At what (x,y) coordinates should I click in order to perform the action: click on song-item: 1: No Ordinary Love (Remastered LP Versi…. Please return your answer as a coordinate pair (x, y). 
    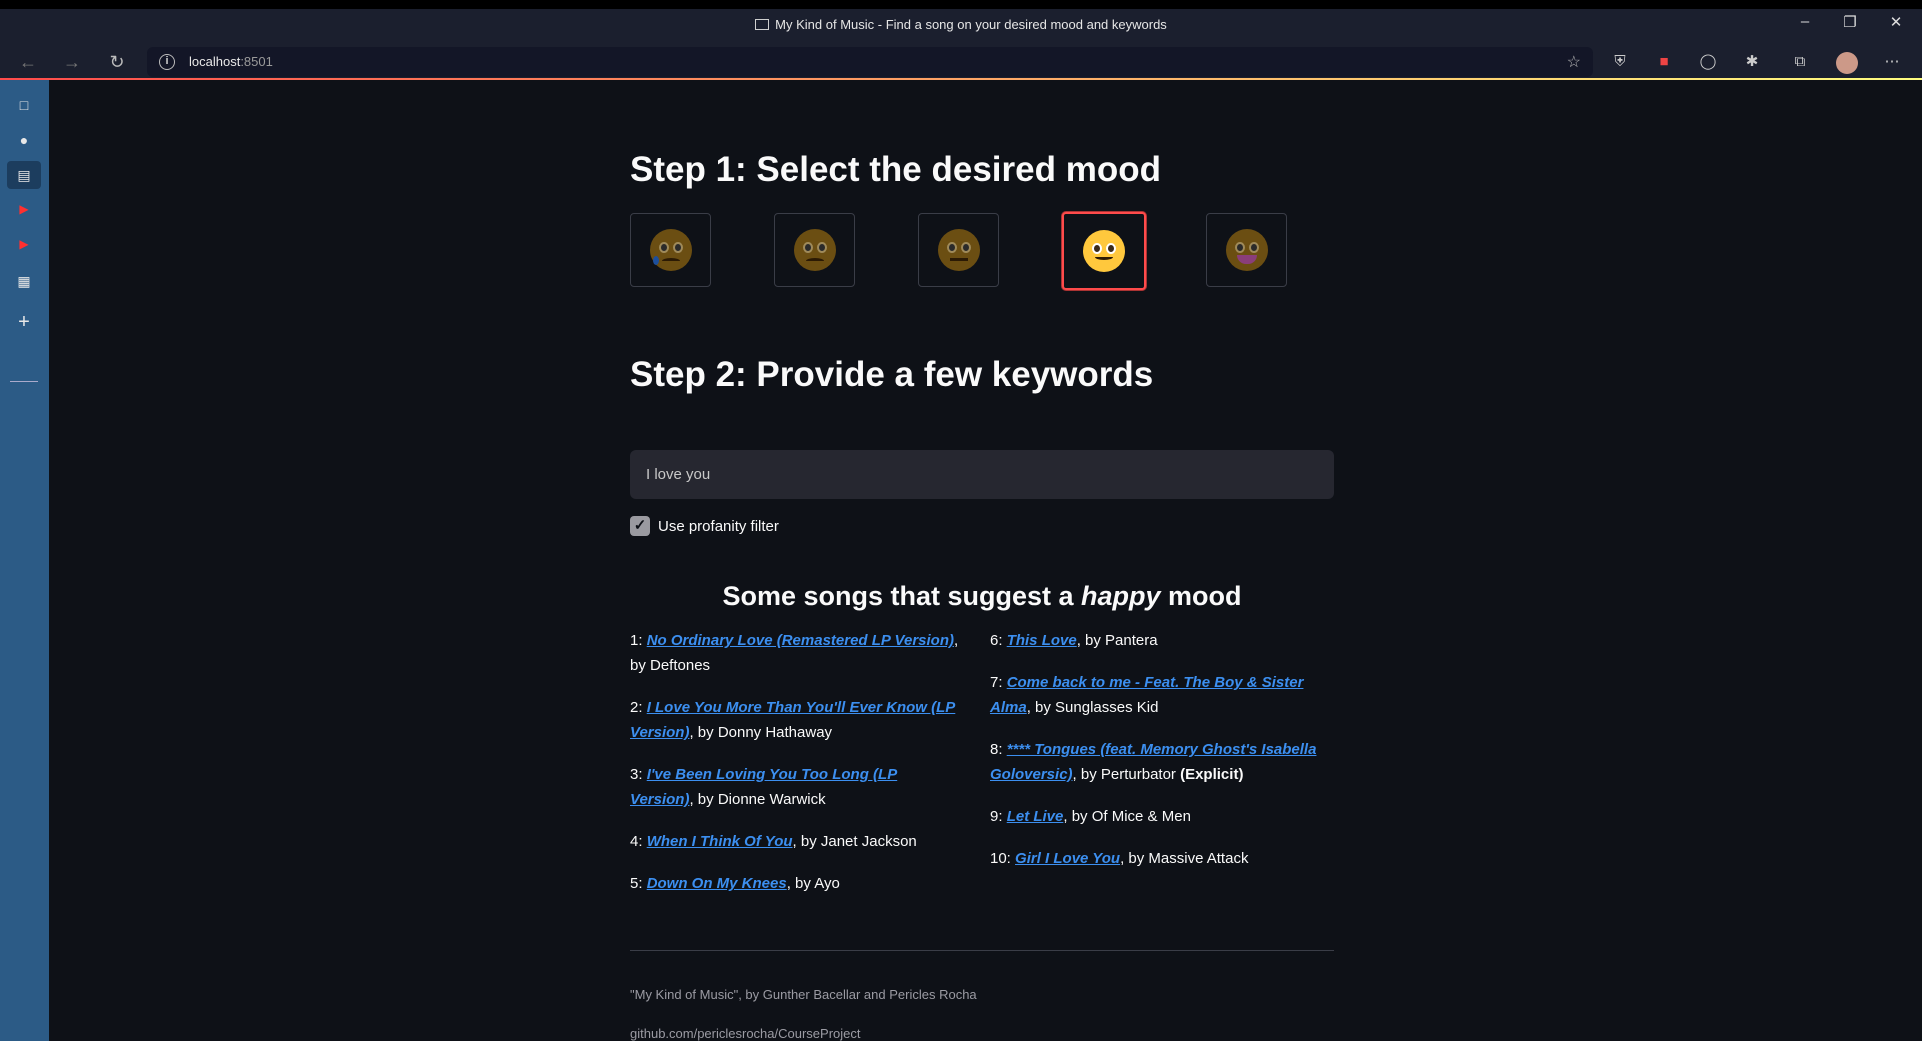
    Looking at the image, I should click on (794, 653).